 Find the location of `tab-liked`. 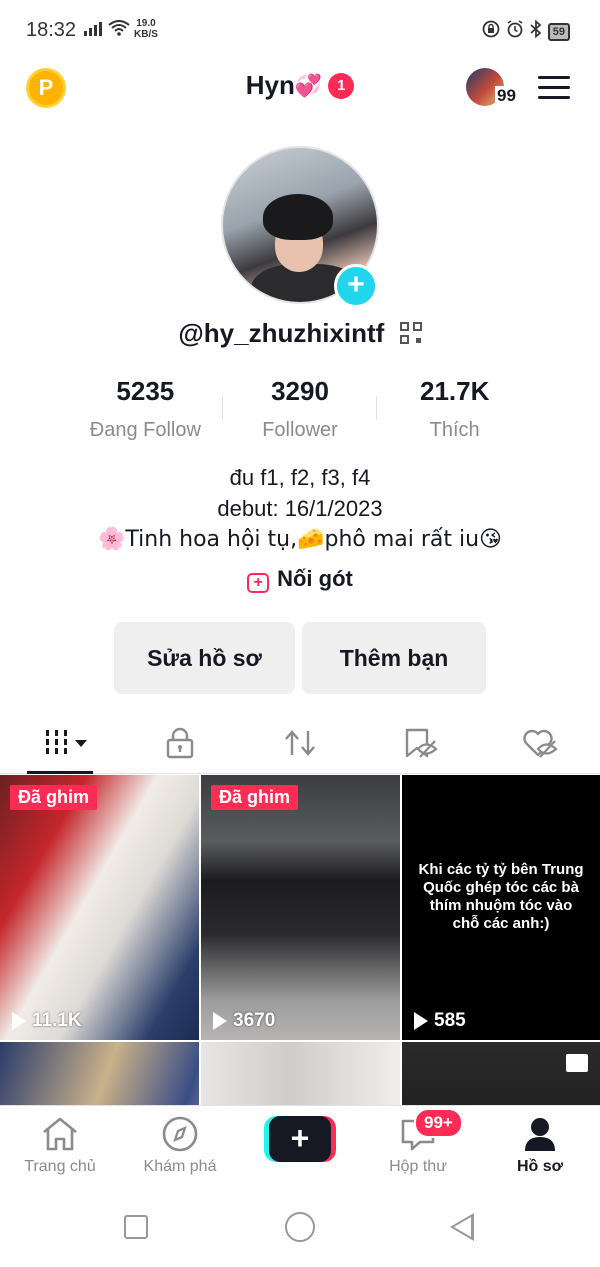

tab-liked is located at coordinates (540, 743).